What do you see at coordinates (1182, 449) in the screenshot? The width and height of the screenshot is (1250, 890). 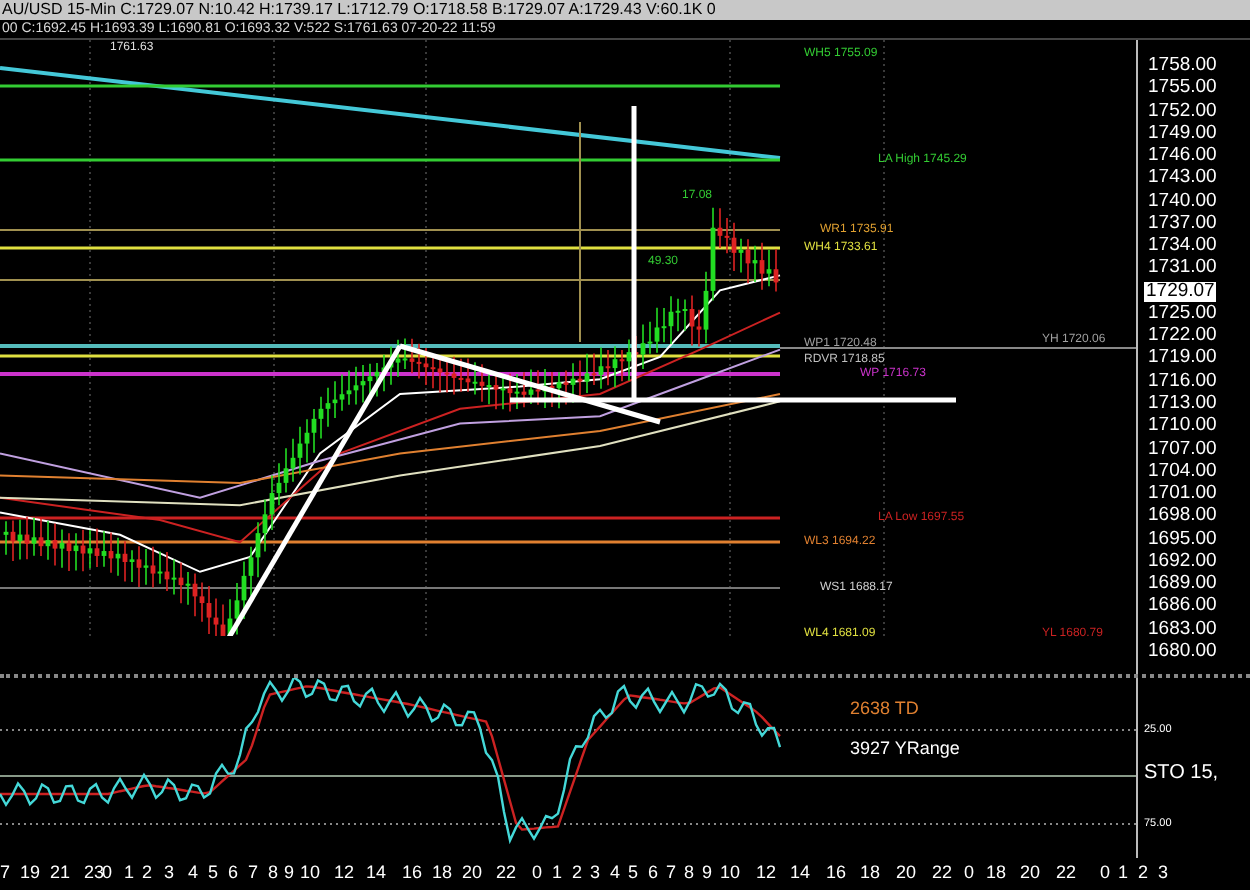 I see `price-tick: 1707.00` at bounding box center [1182, 449].